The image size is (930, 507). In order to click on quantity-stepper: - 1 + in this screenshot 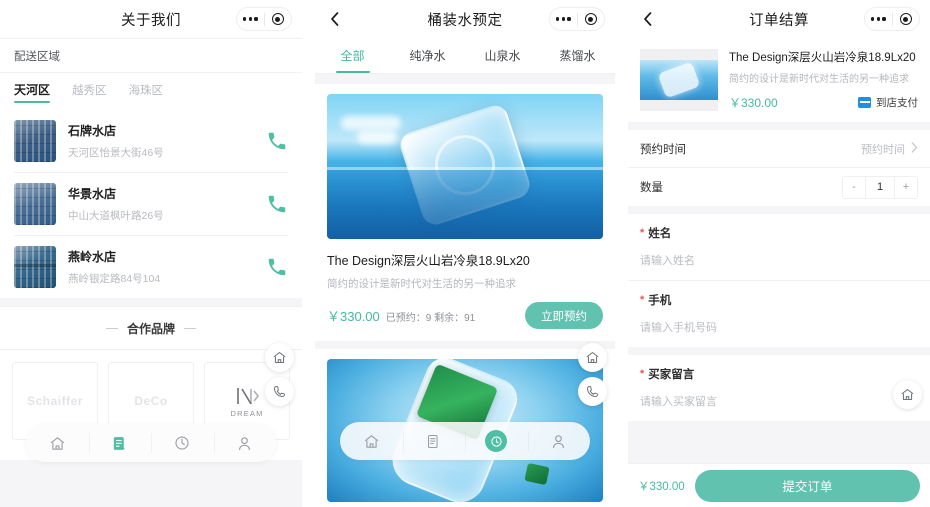, I will do `click(880, 187)`.